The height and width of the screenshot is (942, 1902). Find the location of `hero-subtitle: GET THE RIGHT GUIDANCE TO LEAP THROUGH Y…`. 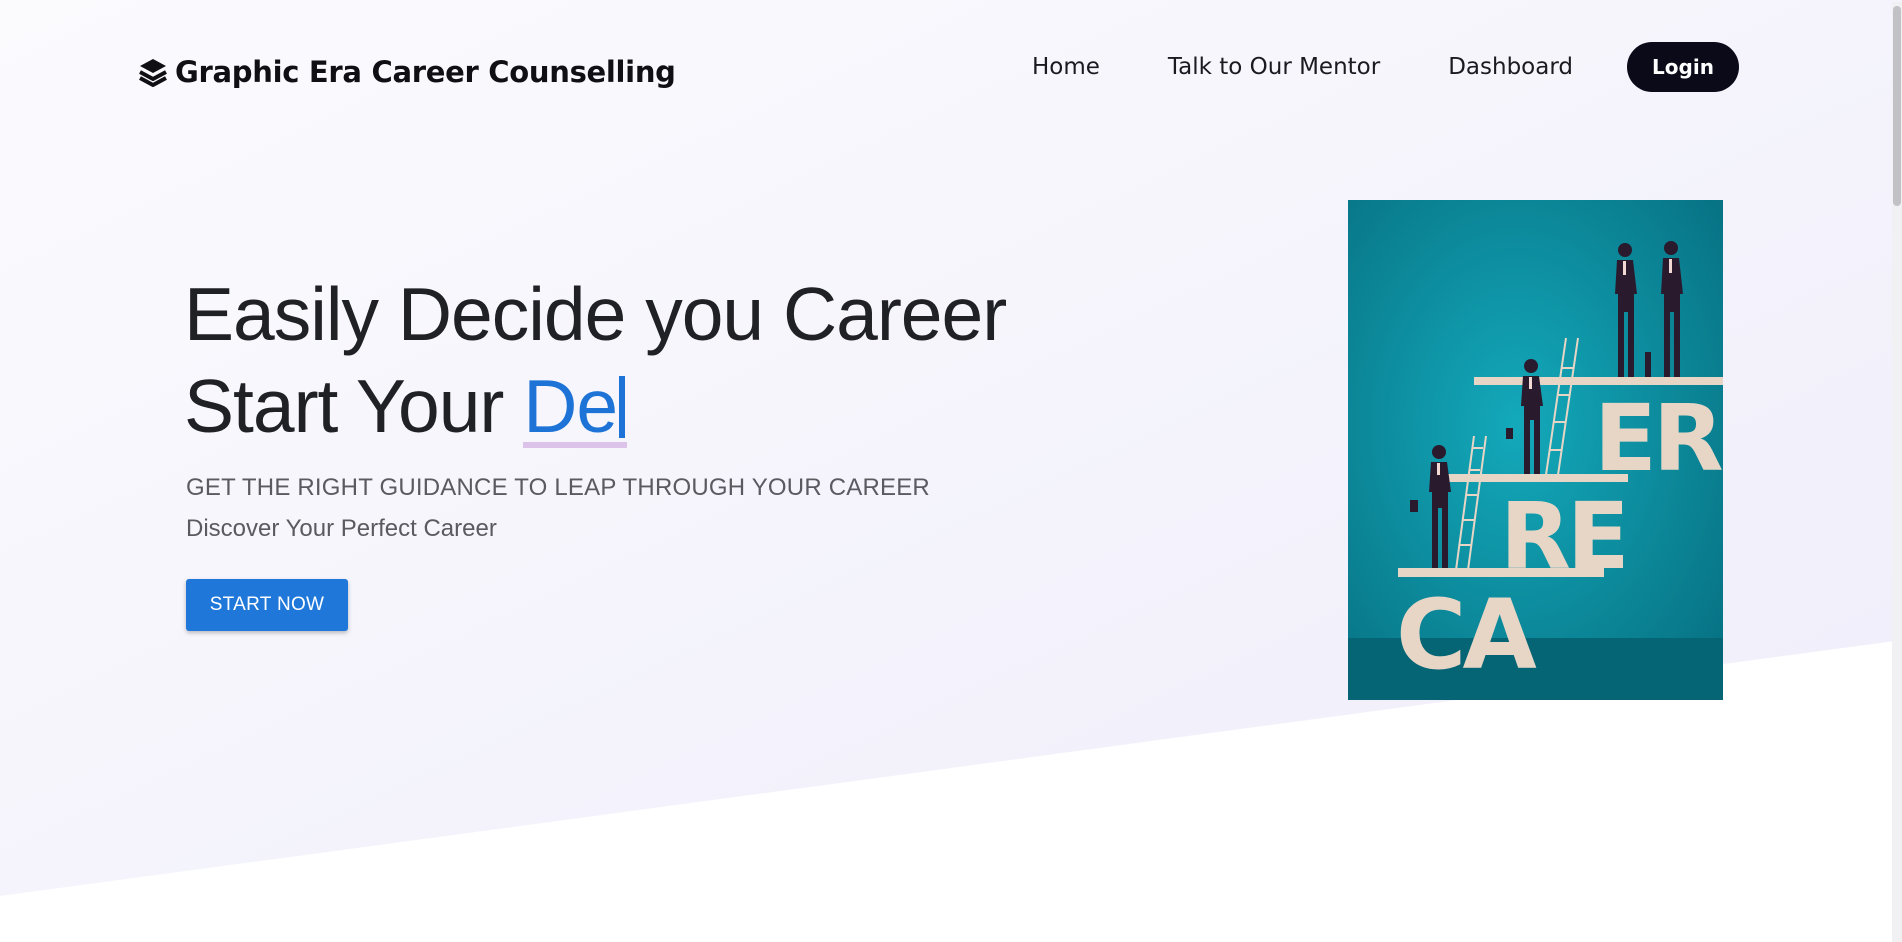

hero-subtitle: GET THE RIGHT GUIDANCE TO LEAP THROUGH Y… is located at coordinates (558, 487).